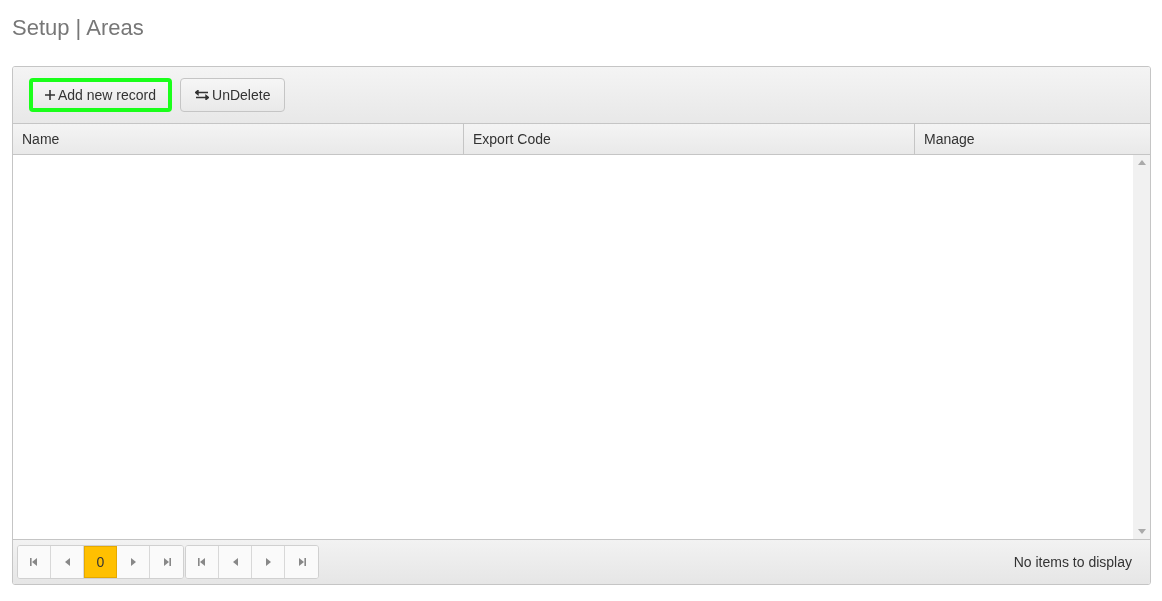  I want to click on scrollbar, so click(1141, 347).